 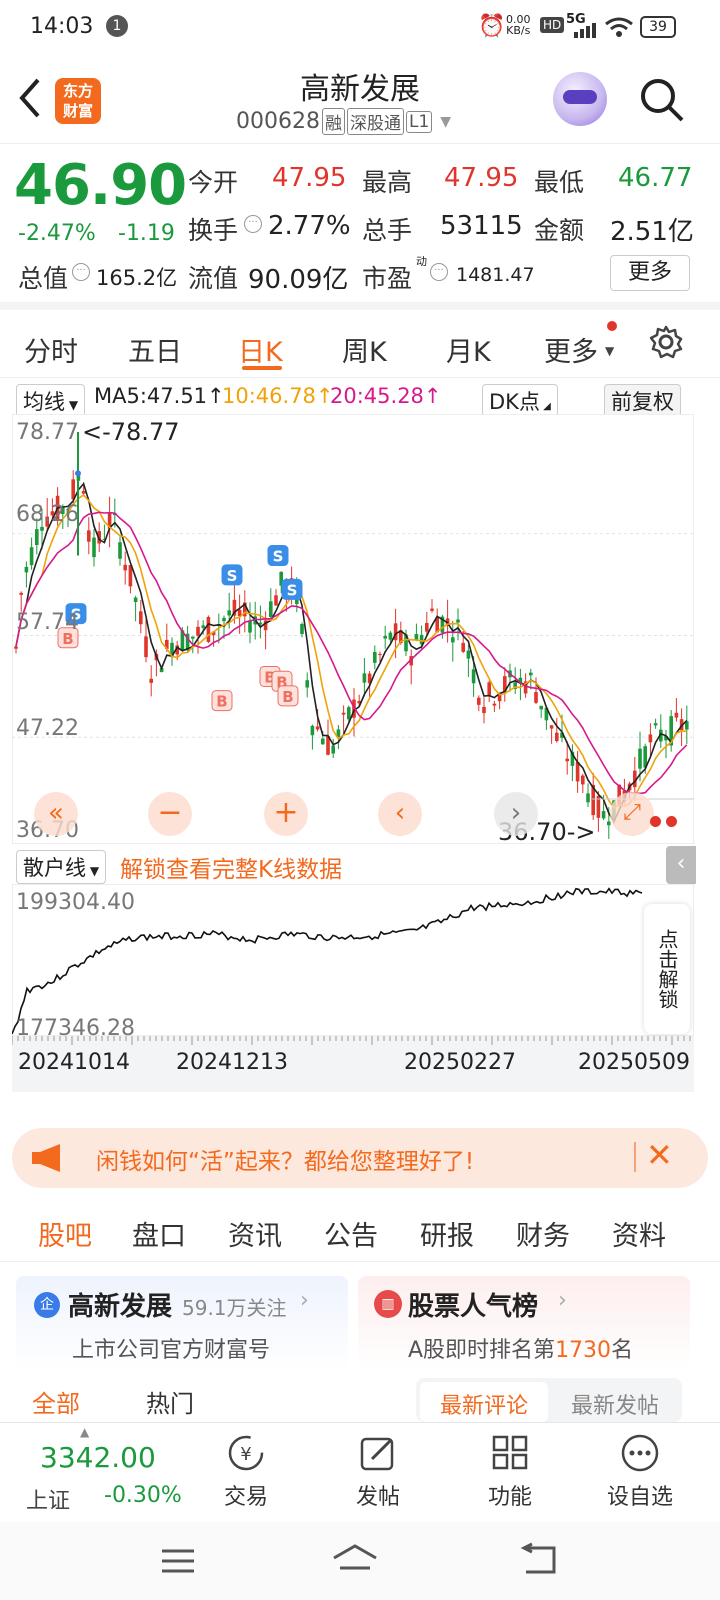 I want to click on last-price: 46.90, so click(x=100, y=185).